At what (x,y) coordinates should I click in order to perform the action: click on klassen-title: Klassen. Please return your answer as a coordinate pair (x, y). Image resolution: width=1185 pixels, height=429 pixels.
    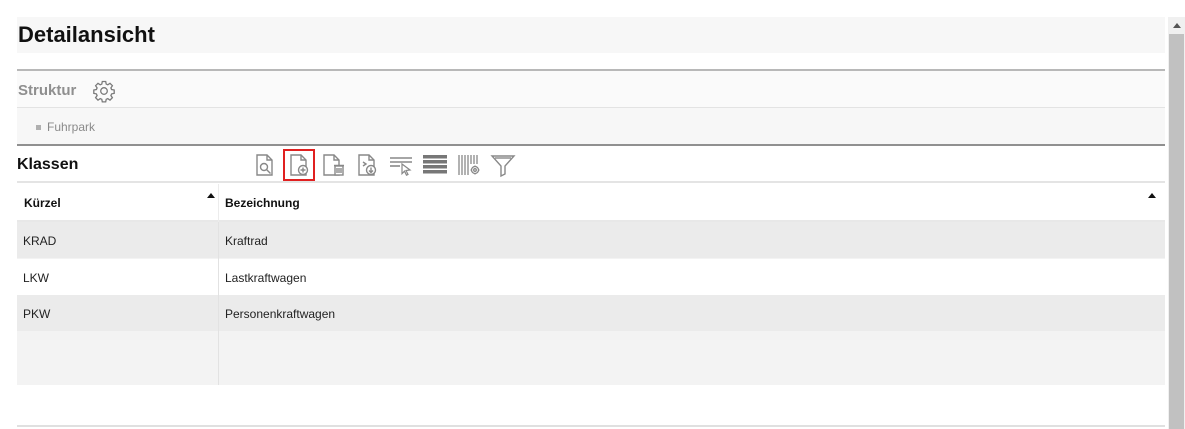
    Looking at the image, I should click on (48, 164).